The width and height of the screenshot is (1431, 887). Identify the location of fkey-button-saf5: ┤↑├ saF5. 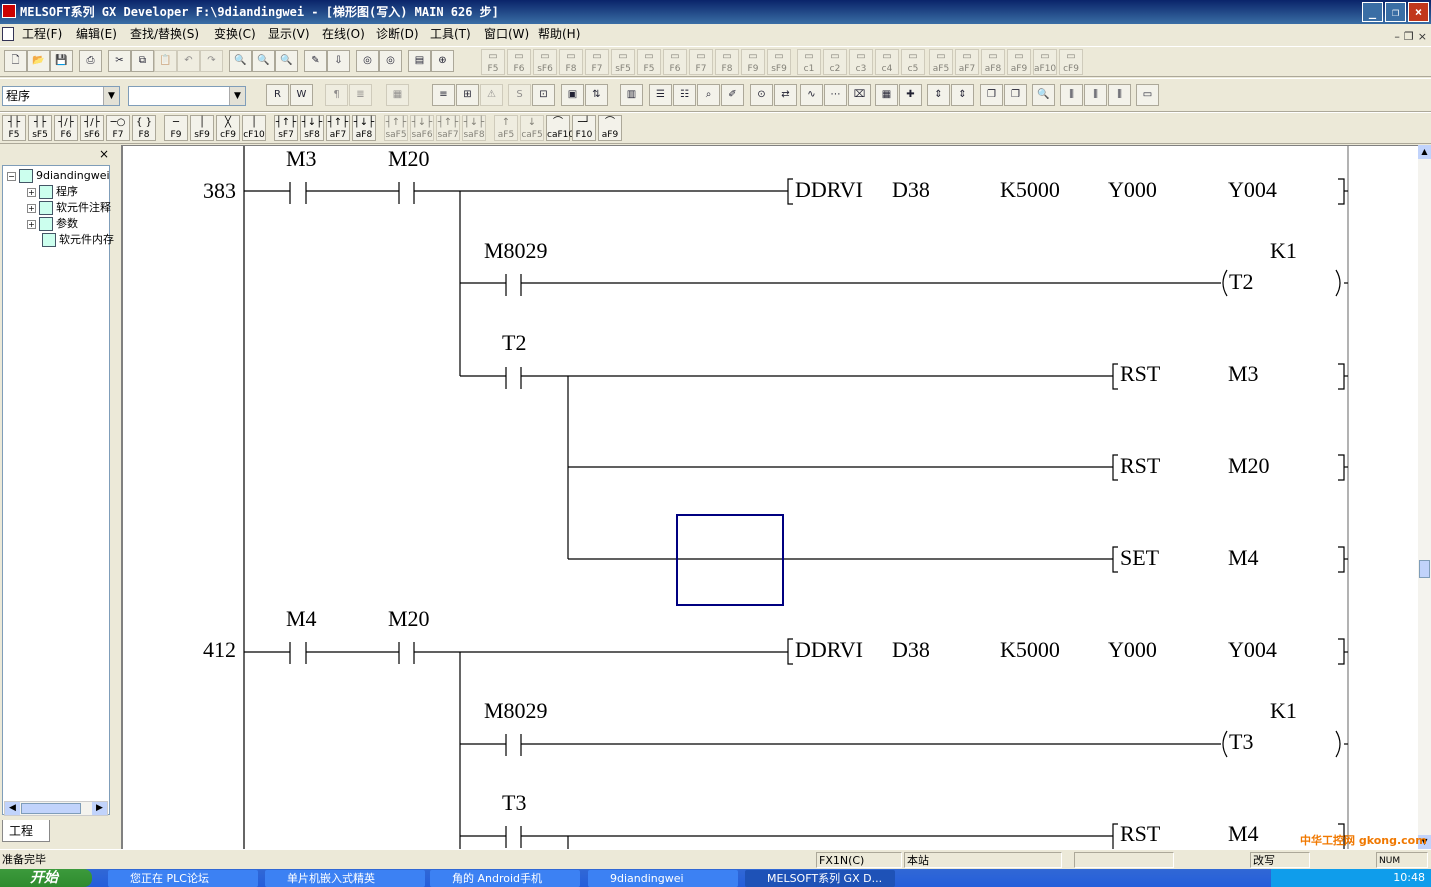
(396, 128).